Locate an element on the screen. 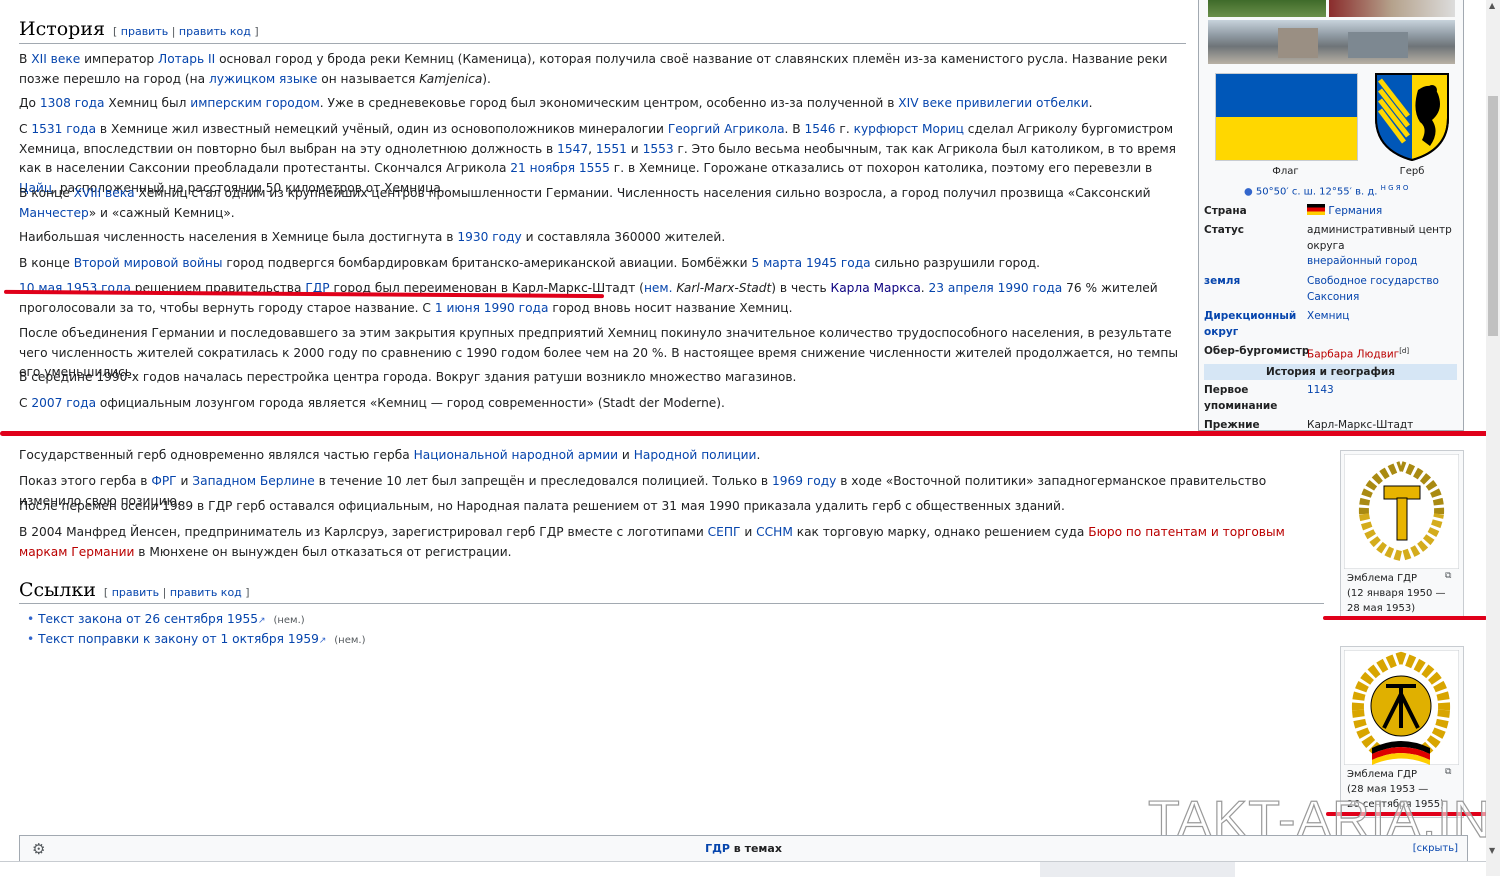 This screenshot has height=877, width=1500. link-1990a: 1990 года is located at coordinates (1030, 288).